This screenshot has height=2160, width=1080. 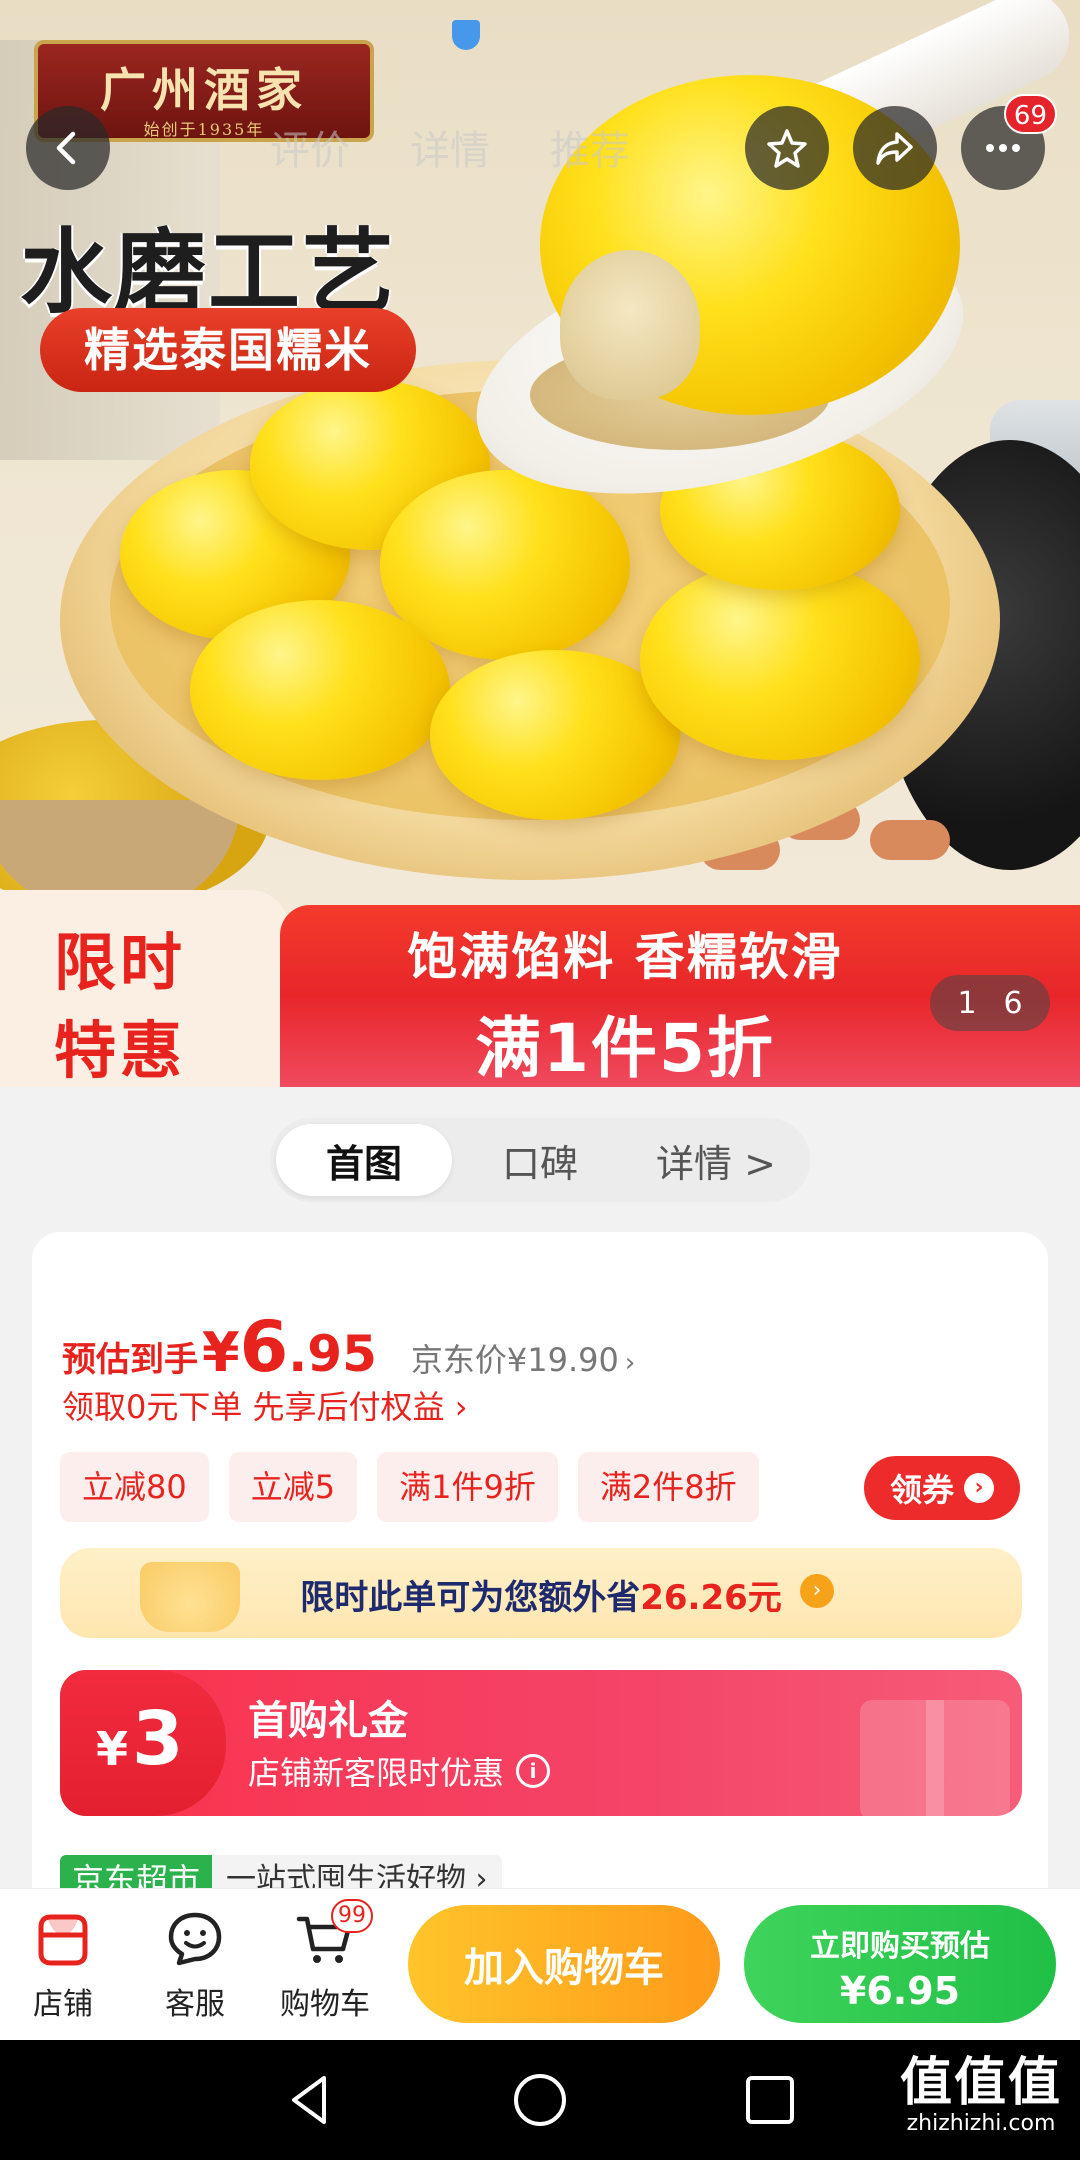 I want to click on gift-amount-panel: ¥ 3, so click(x=143, y=1743).